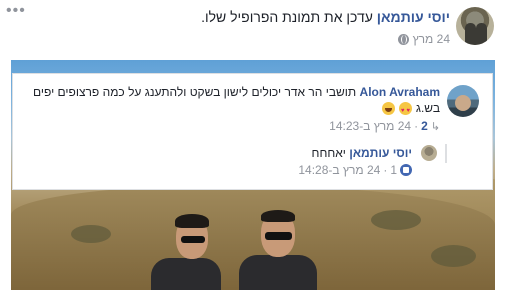 The image size is (517, 290). What do you see at coordinates (435, 126) in the screenshot?
I see `reply-arrow-icon: ↳` at bounding box center [435, 126].